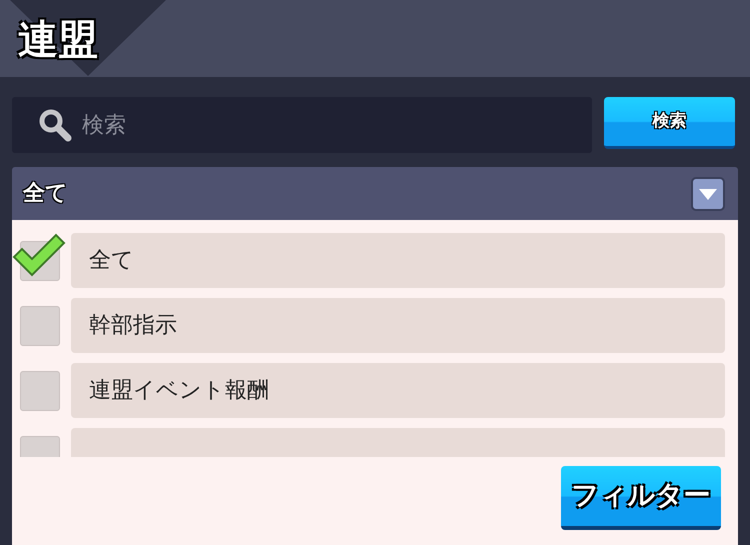 The height and width of the screenshot is (545, 750). What do you see at coordinates (55, 125) in the screenshot?
I see `search-icon` at bounding box center [55, 125].